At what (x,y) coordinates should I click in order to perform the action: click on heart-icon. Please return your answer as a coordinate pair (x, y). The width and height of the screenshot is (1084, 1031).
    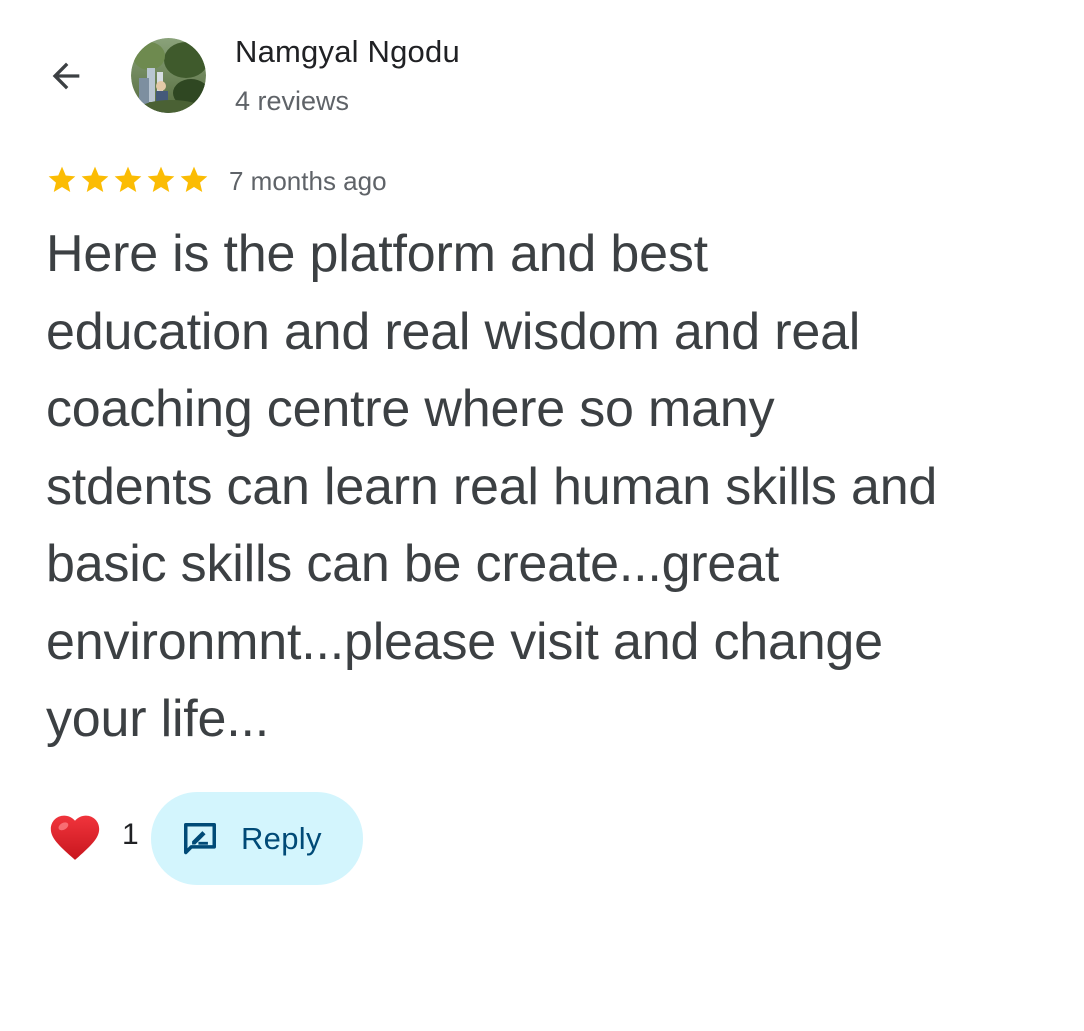
    Looking at the image, I should click on (75, 837).